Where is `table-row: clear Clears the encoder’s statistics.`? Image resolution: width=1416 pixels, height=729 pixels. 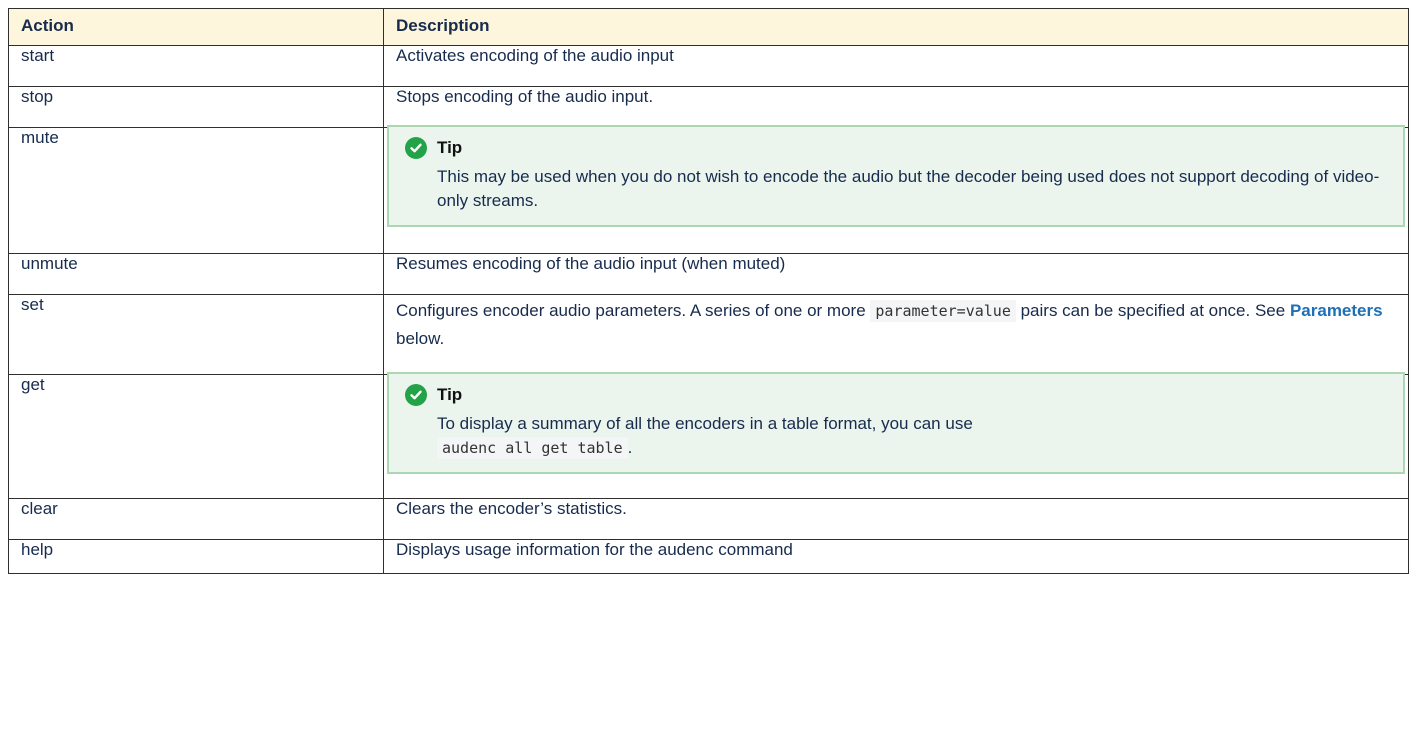 table-row: clear Clears the encoder’s statistics. is located at coordinates (708, 519).